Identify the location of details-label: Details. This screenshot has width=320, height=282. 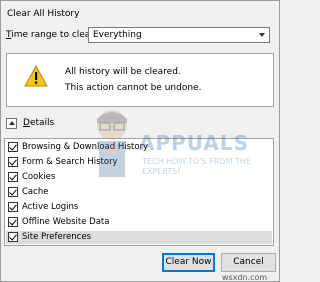
(39, 123).